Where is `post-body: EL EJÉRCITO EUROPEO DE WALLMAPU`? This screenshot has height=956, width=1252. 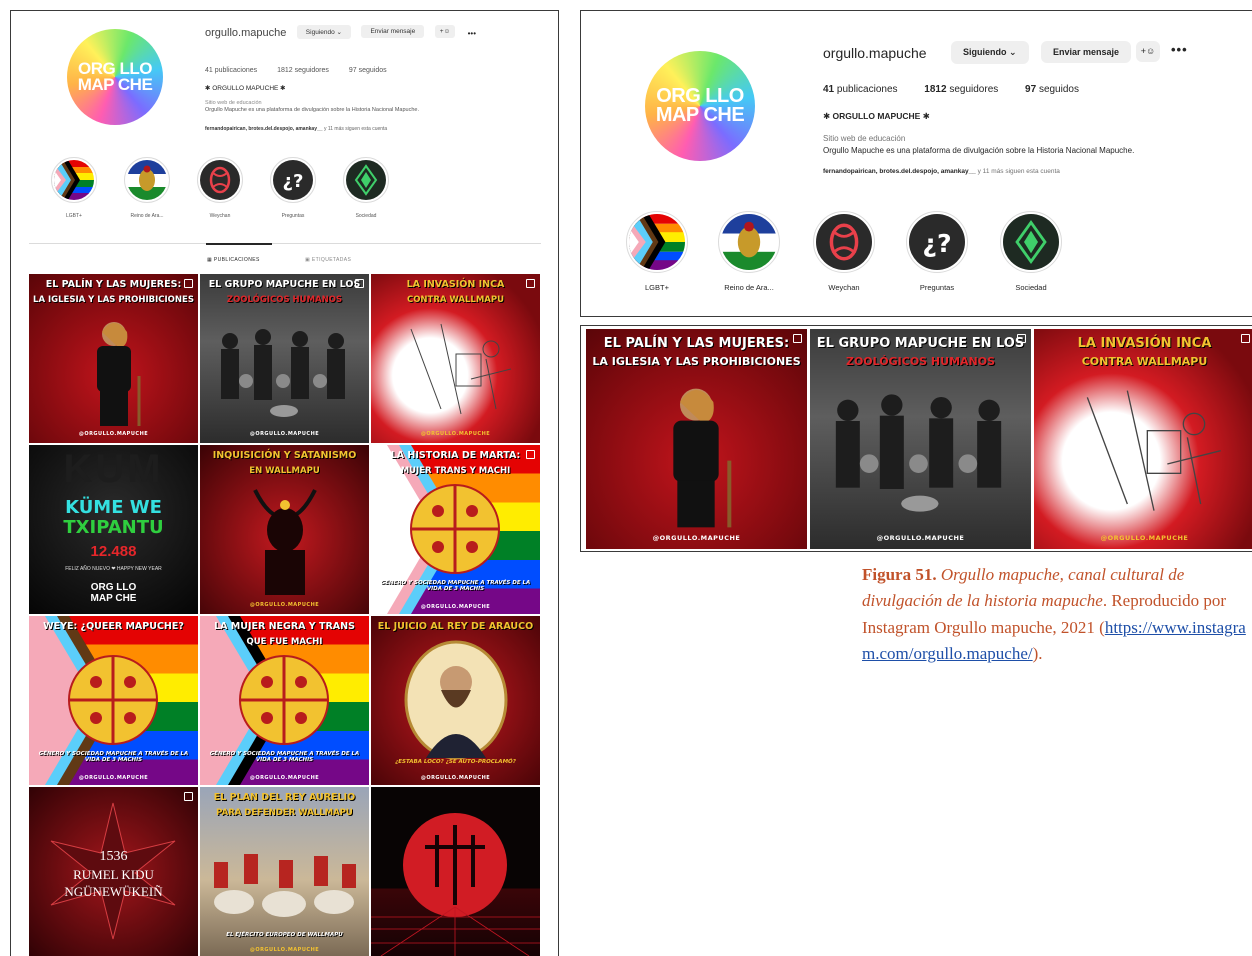
post-body: EL EJÉRCITO EUROPEO DE WALLMAPU is located at coordinates (284, 935).